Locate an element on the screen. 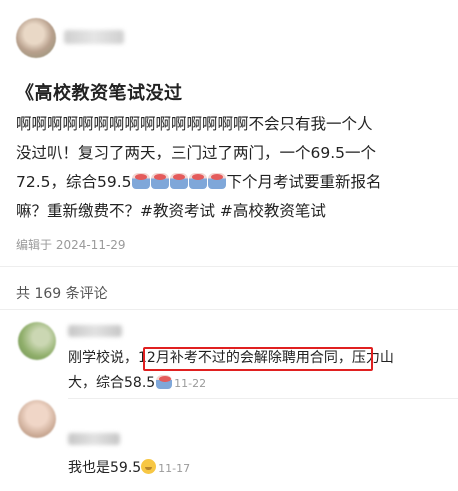 The width and height of the screenshot is (458, 491). comment-text-part: 刚学校说， is located at coordinates (103, 358).